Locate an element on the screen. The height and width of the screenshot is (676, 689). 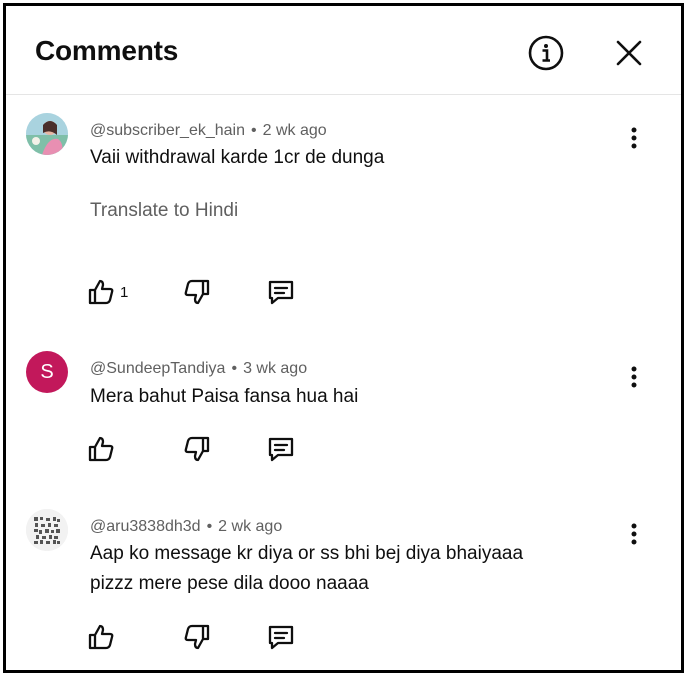
like-button: 1 is located at coordinates (107, 292).